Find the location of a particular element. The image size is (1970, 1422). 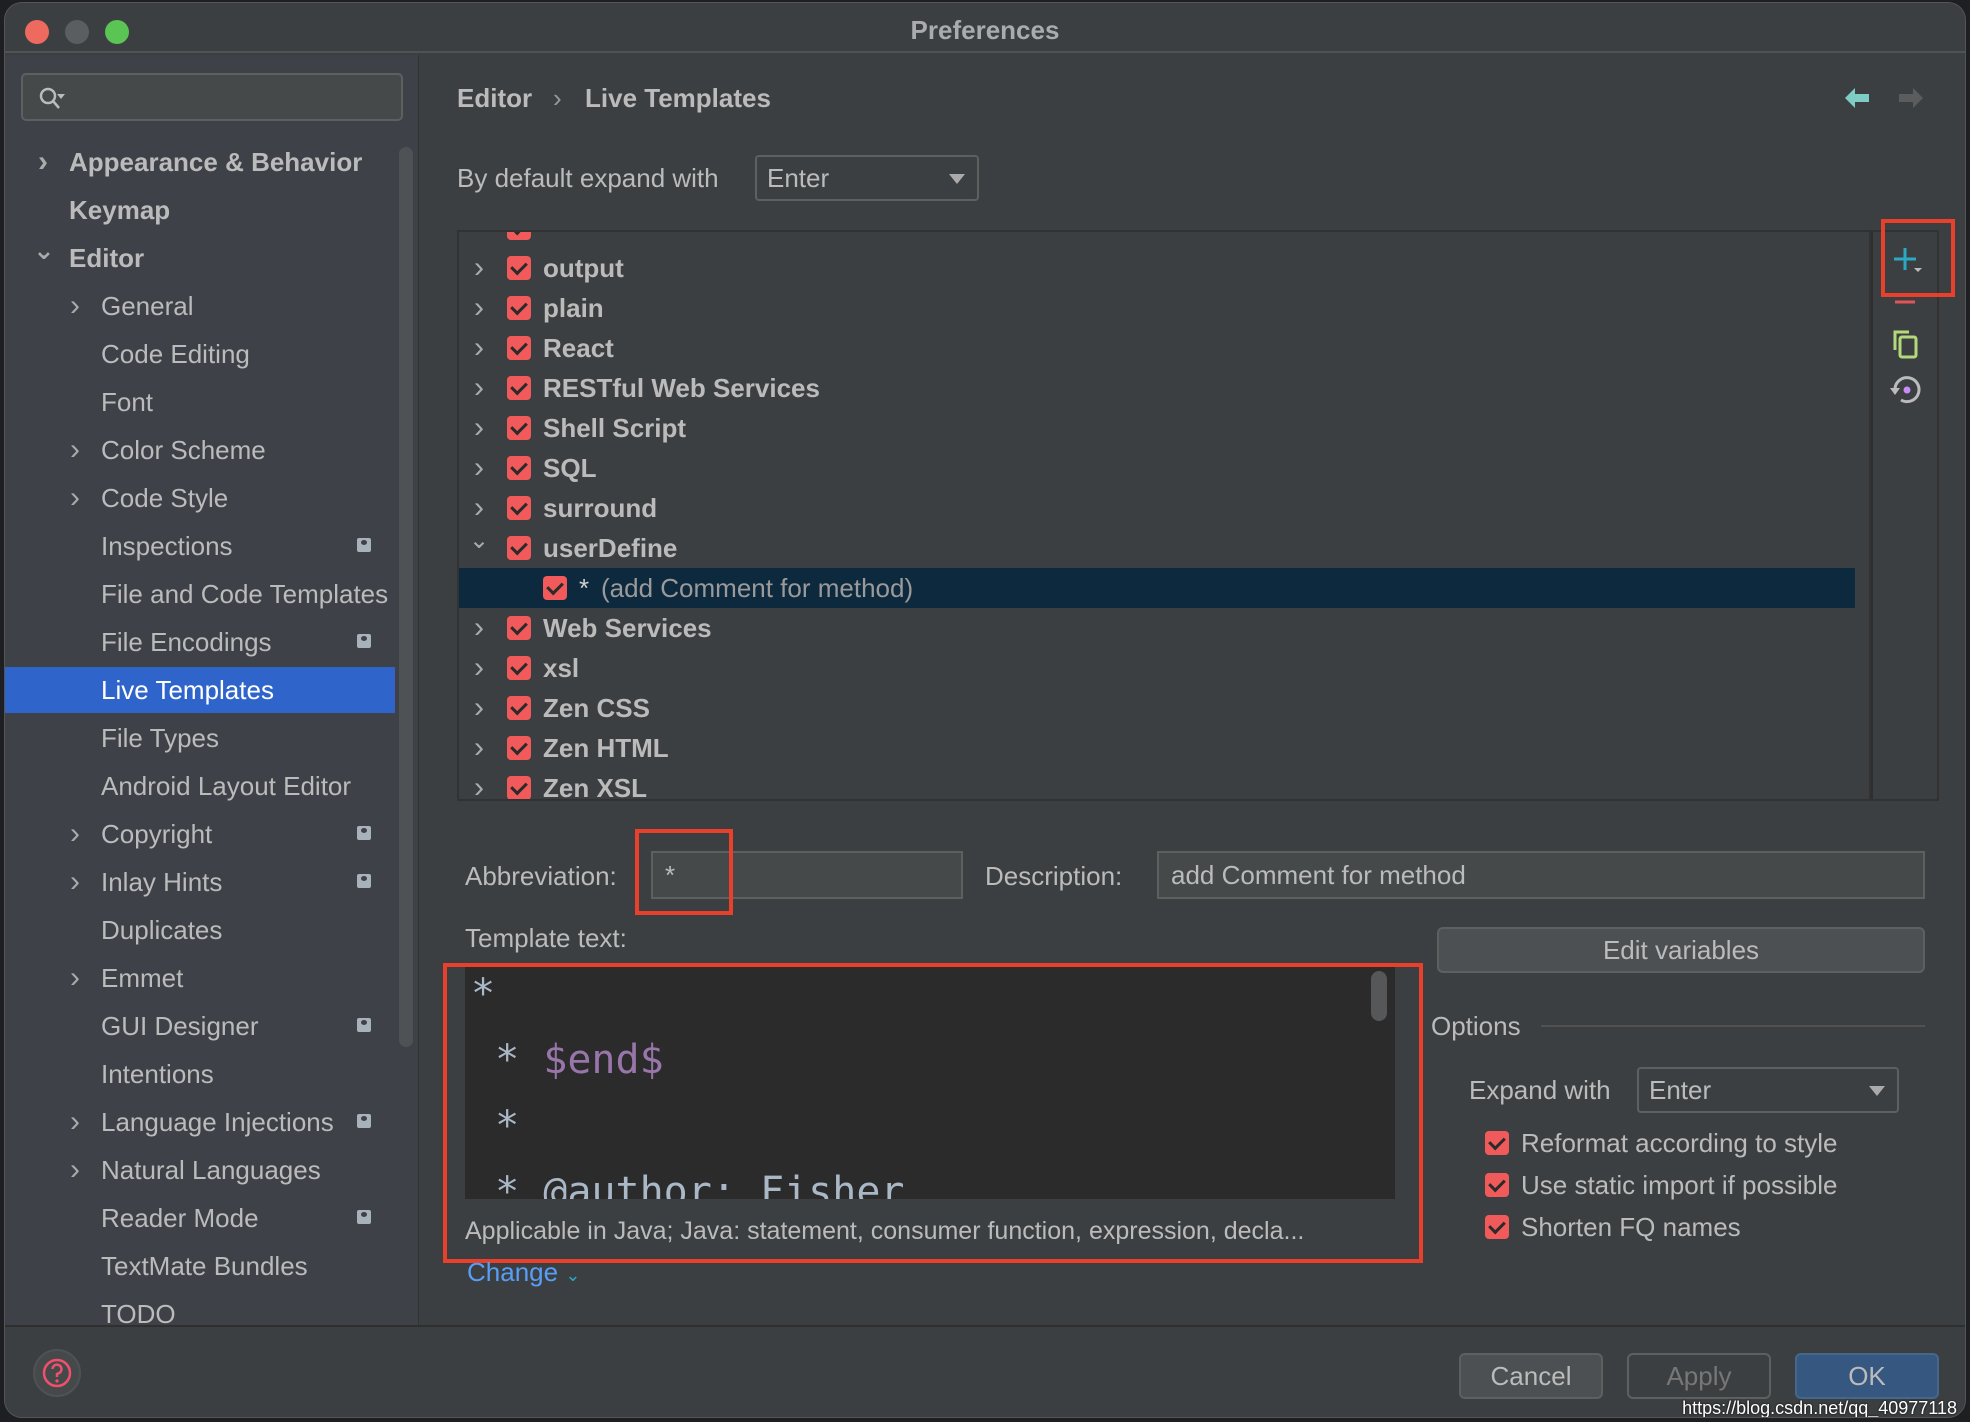

template-group-row: › Zen XSL is located at coordinates (1157, 783).